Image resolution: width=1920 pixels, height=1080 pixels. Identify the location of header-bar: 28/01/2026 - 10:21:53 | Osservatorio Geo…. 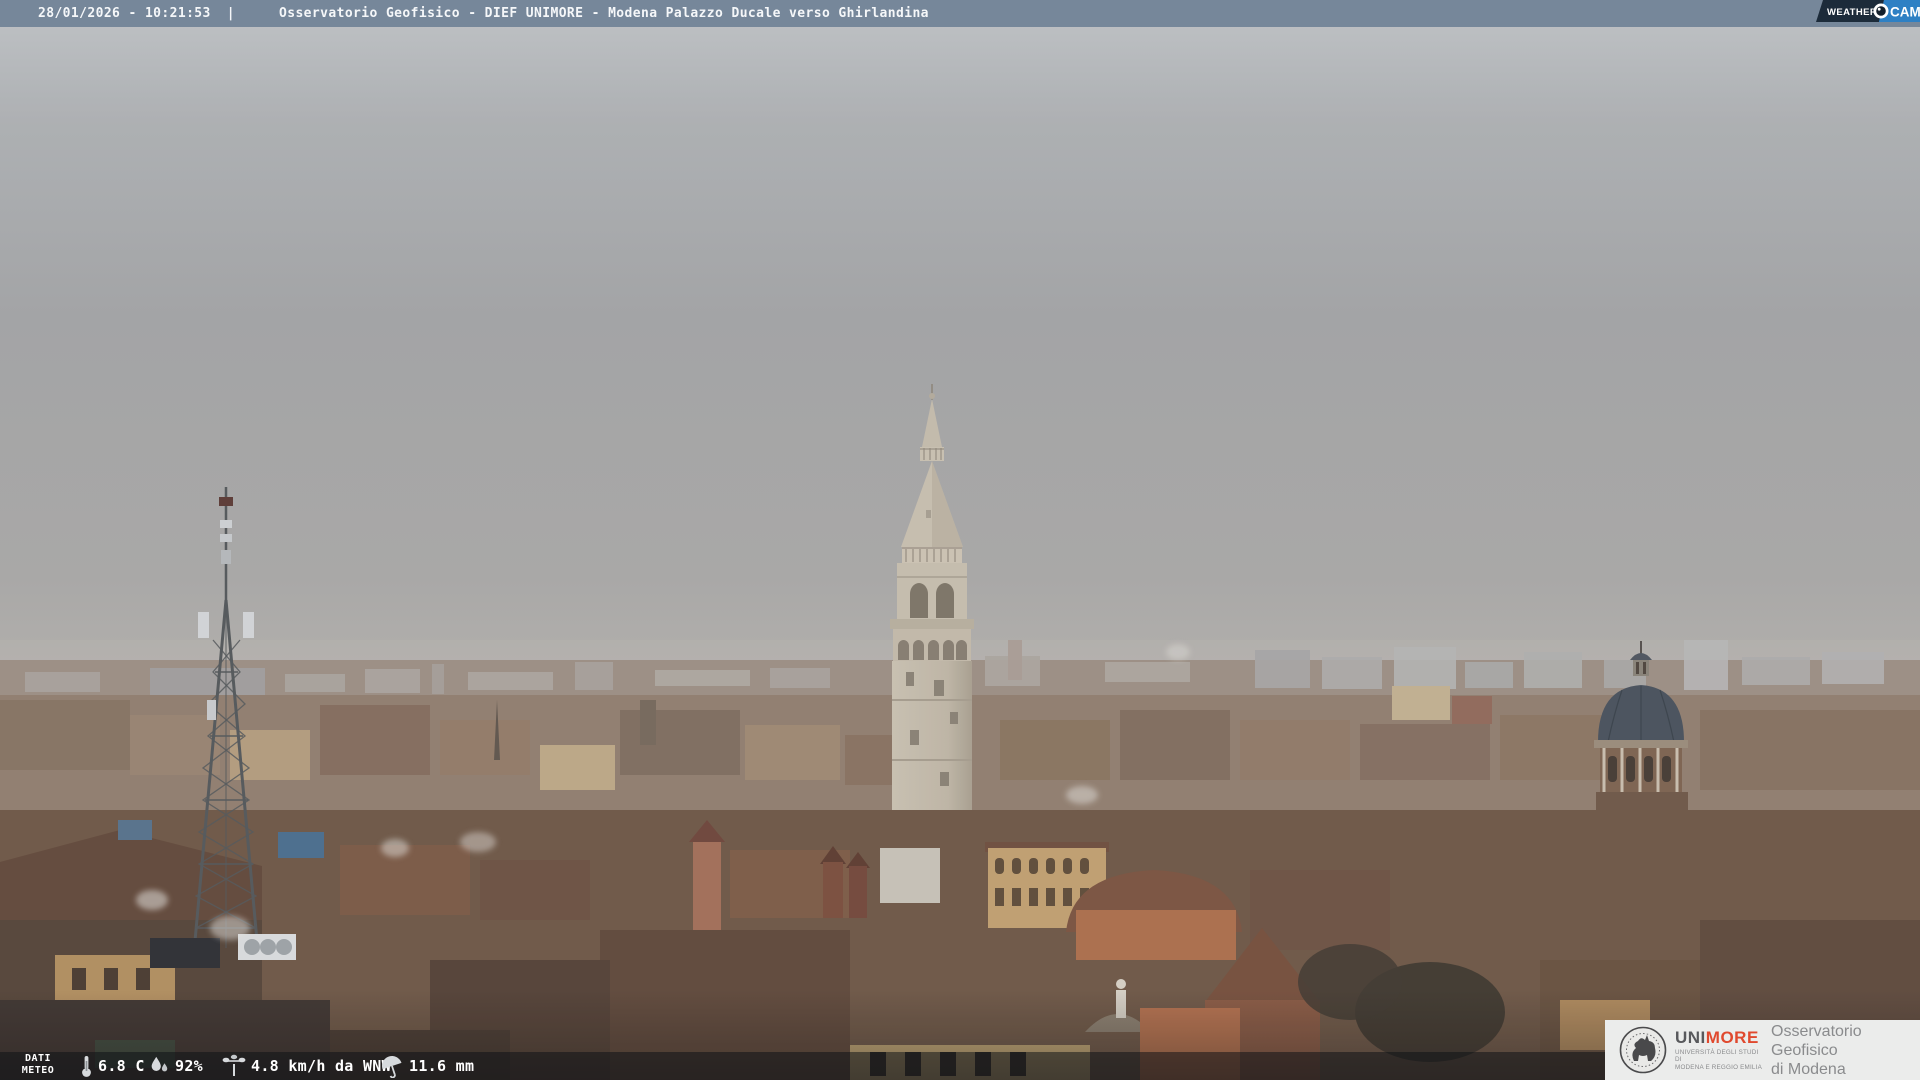
(960, 13).